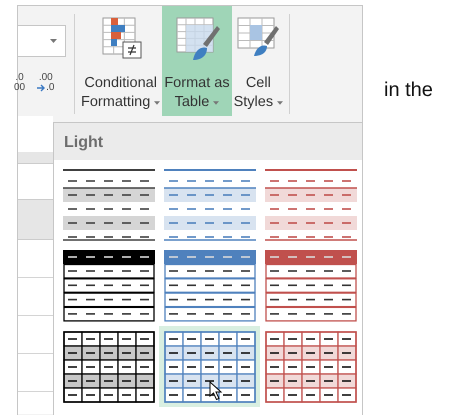 This screenshot has height=415, width=460. I want to click on ribbon-button: Format as Table, so click(197, 61).